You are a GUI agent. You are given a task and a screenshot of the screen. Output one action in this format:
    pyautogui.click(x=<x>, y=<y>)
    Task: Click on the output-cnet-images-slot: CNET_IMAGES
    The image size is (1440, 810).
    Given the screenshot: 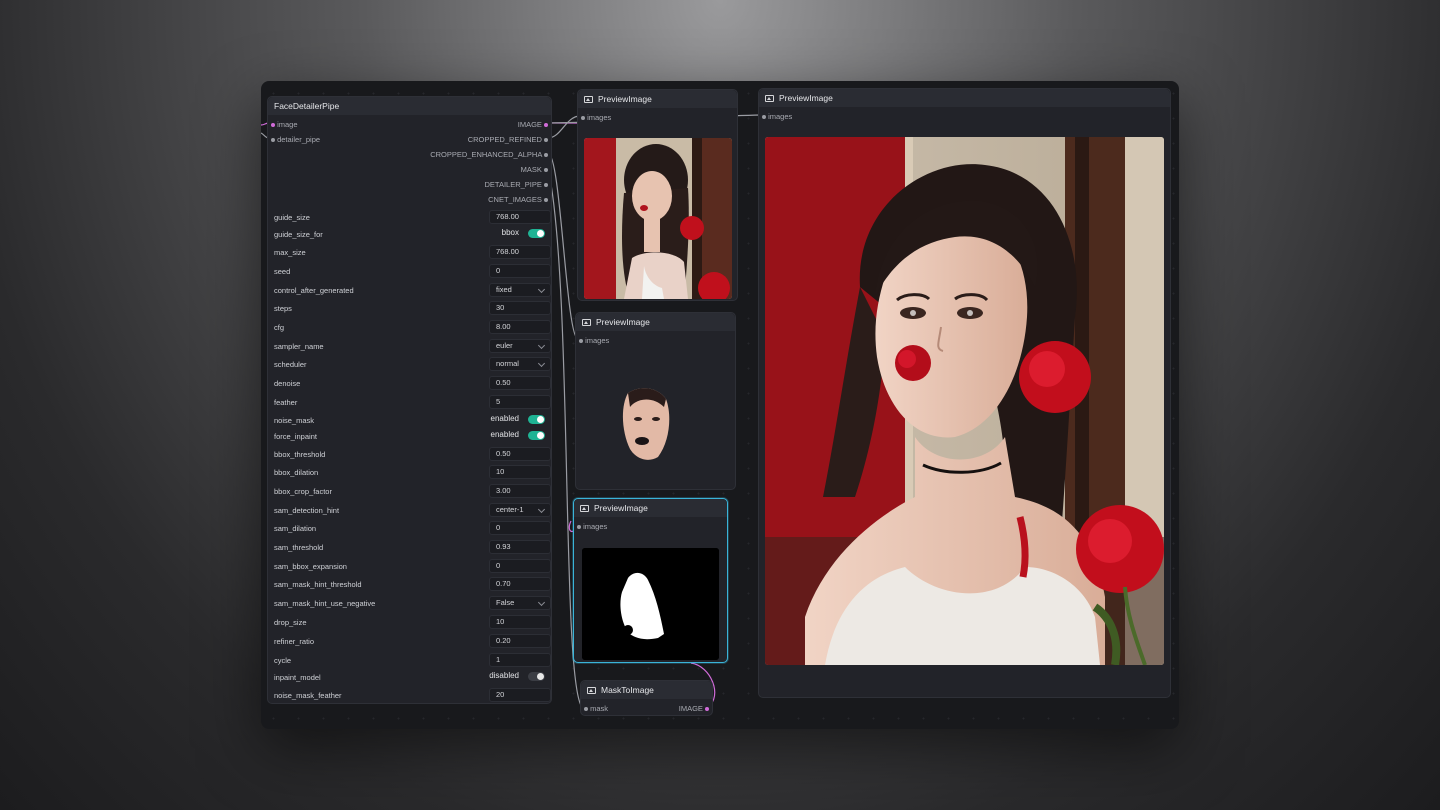 What is the action you would take?
    pyautogui.click(x=518, y=199)
    